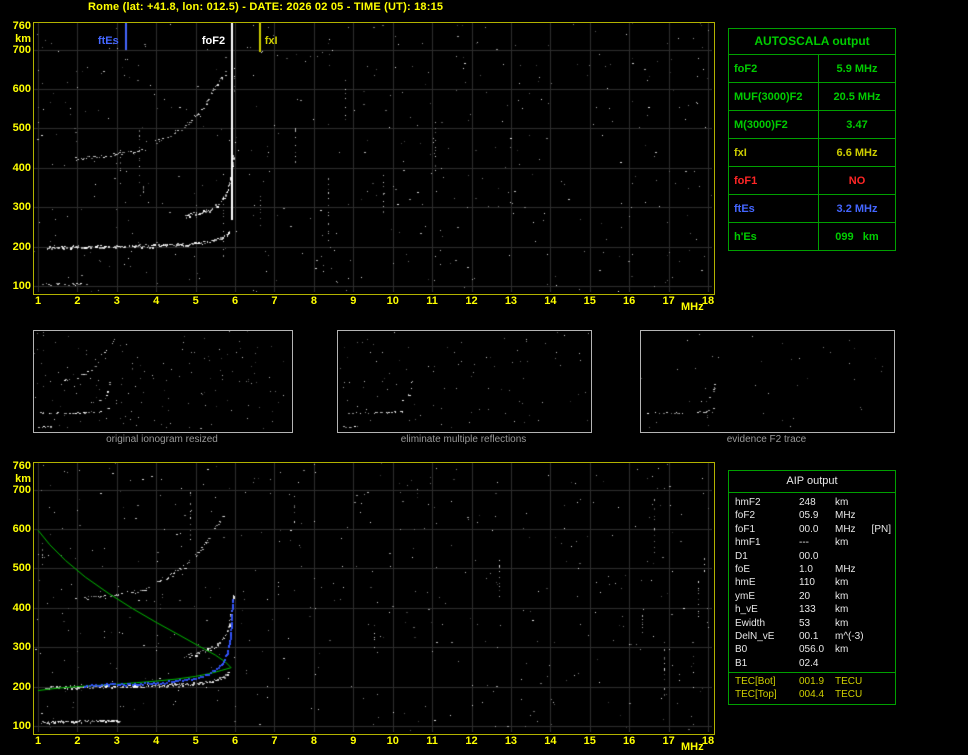  What do you see at coordinates (274, 741) in the screenshot?
I see `x-tick-label: 7` at bounding box center [274, 741].